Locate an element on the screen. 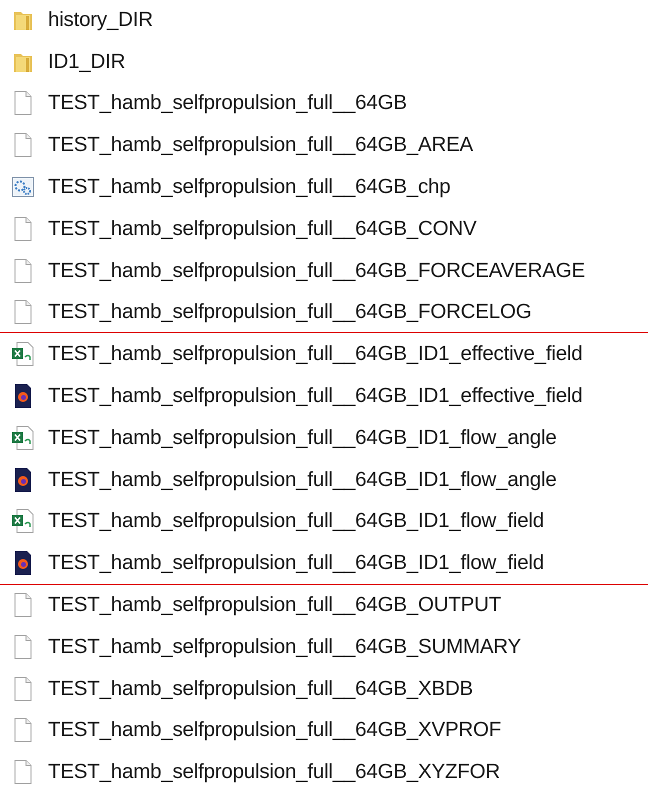 This screenshot has width=648, height=793. file-name: TEST_hamb_selfpropulsion_full__64GB_XVPROF is located at coordinates (275, 730).